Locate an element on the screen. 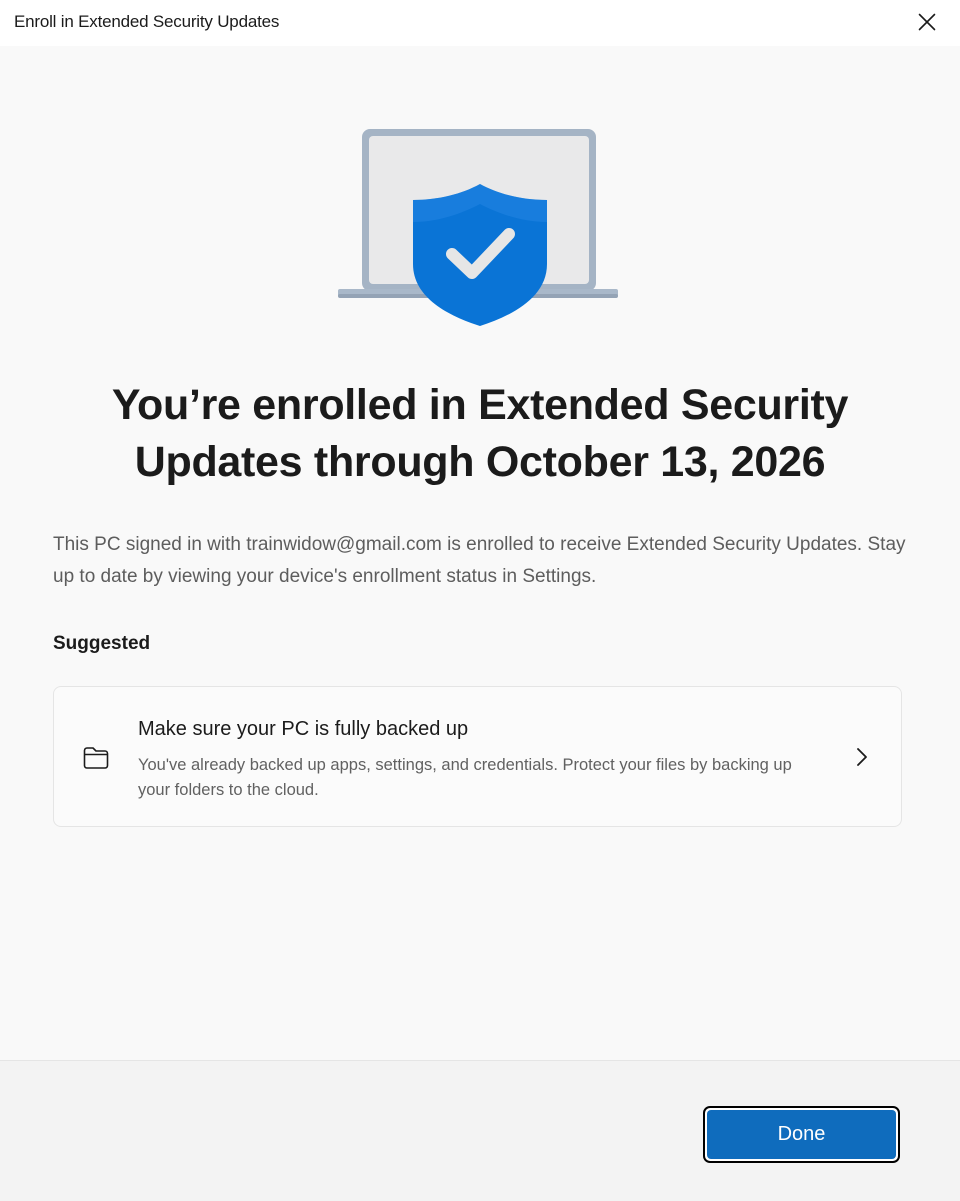 This screenshot has height=1201, width=960. window-title: Enroll in Extended Security Updates is located at coordinates (147, 21).